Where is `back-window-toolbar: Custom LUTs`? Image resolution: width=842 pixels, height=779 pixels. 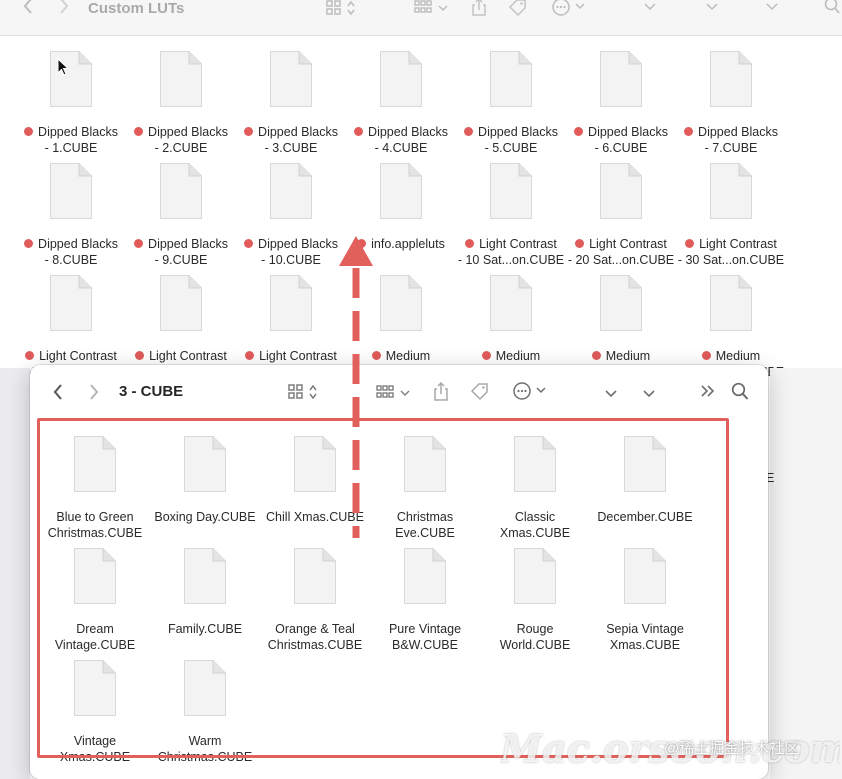 back-window-toolbar: Custom LUTs is located at coordinates (421, 18).